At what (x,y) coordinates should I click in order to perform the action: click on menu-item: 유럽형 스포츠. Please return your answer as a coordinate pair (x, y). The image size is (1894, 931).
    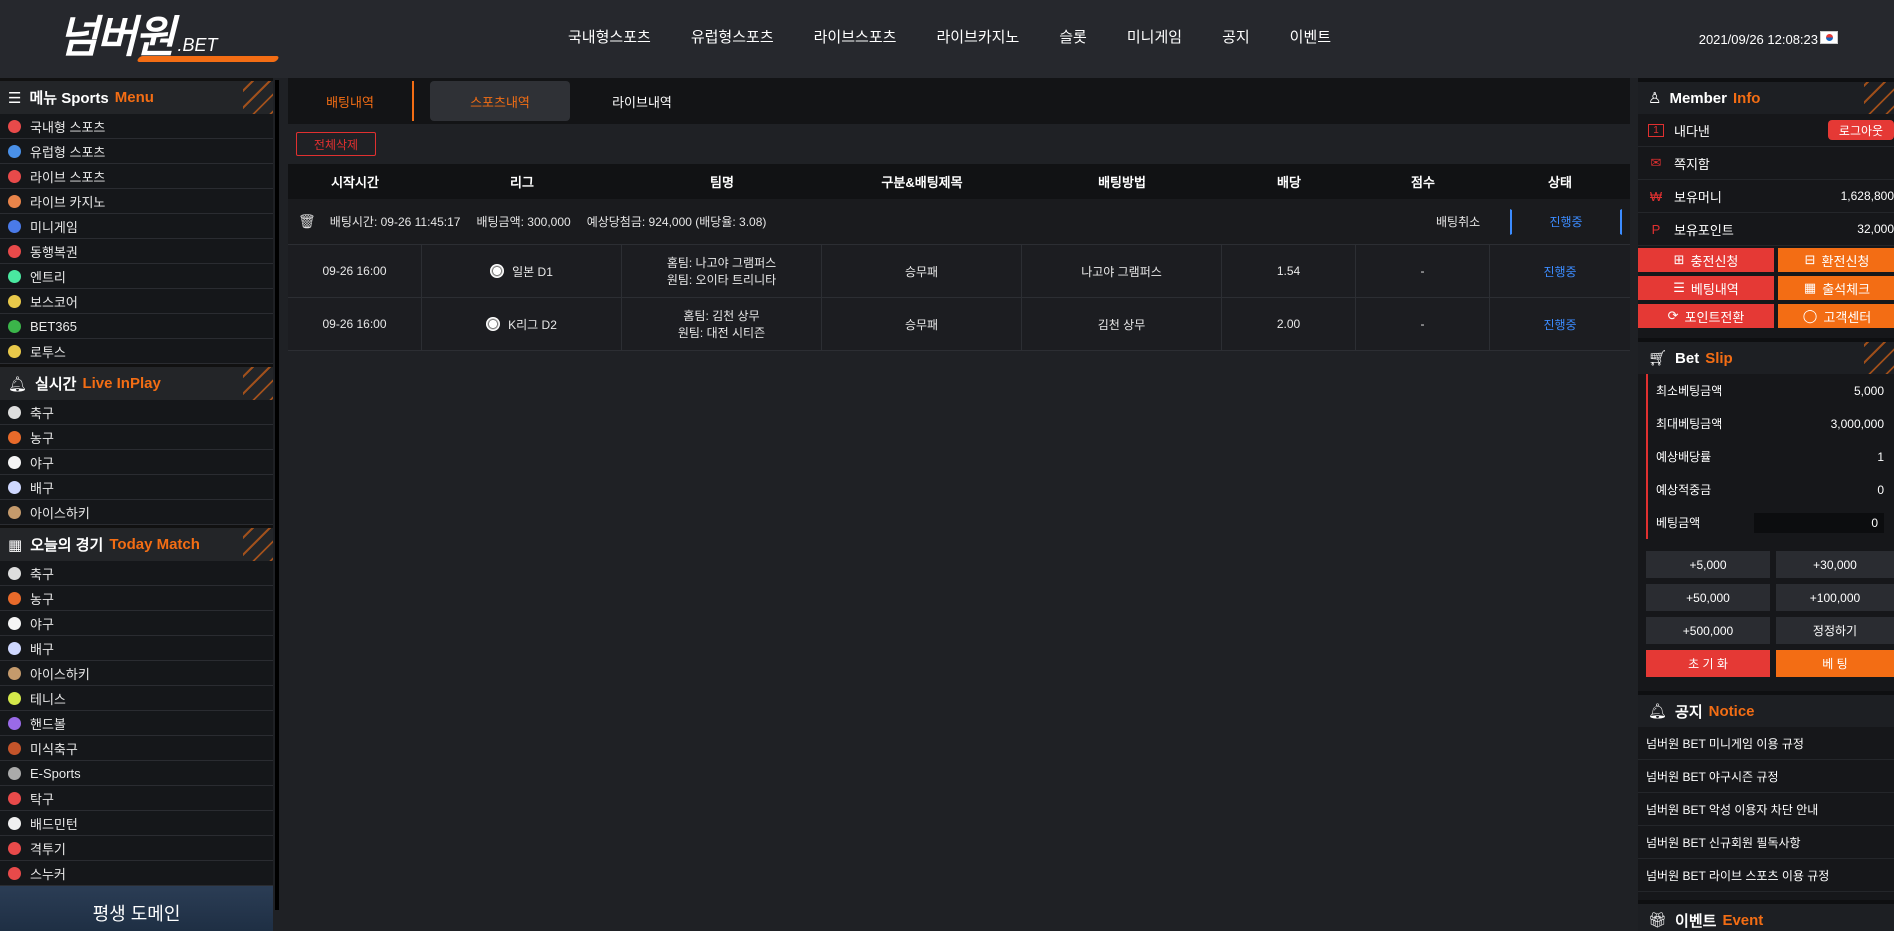
    Looking at the image, I should click on (136, 151).